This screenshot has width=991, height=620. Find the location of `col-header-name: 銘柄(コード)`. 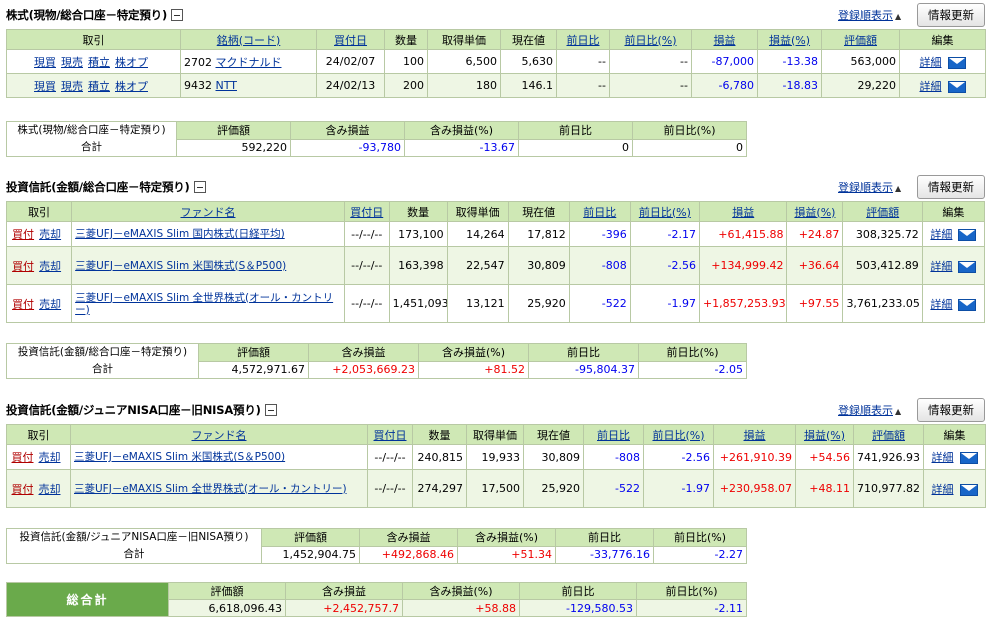

col-header-name: 銘柄(コード) is located at coordinates (248, 39).